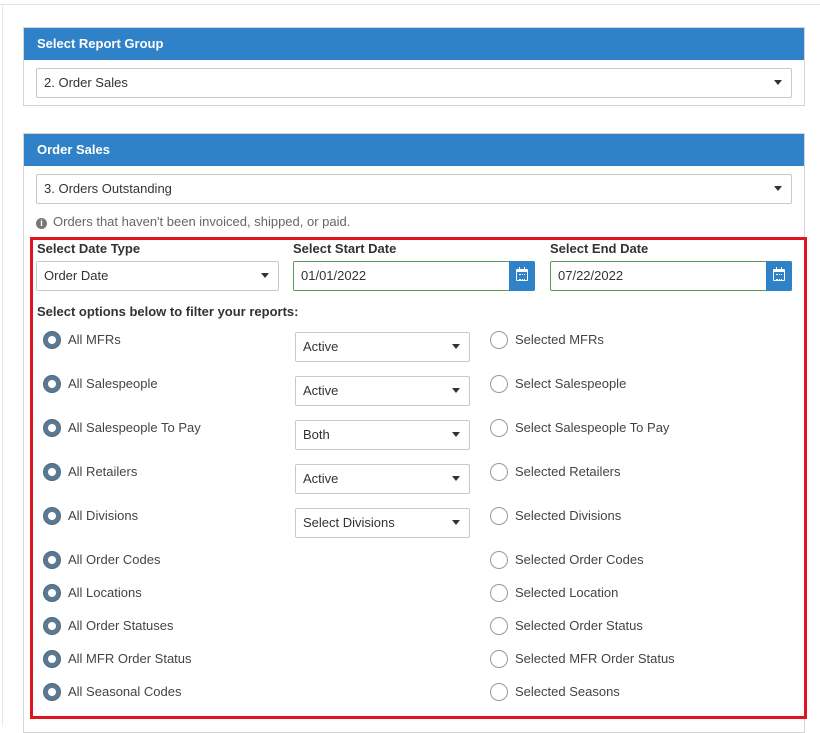 The height and width of the screenshot is (733, 820). I want to click on info-circle-icon: i, so click(41, 223).